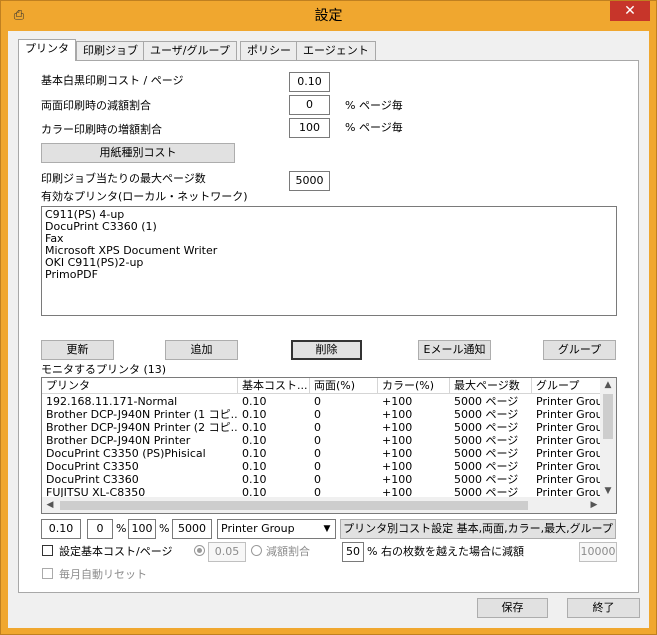 The image size is (657, 635). Describe the element at coordinates (47, 550) in the screenshot. I see `set-base-cost-checkbox` at that location.